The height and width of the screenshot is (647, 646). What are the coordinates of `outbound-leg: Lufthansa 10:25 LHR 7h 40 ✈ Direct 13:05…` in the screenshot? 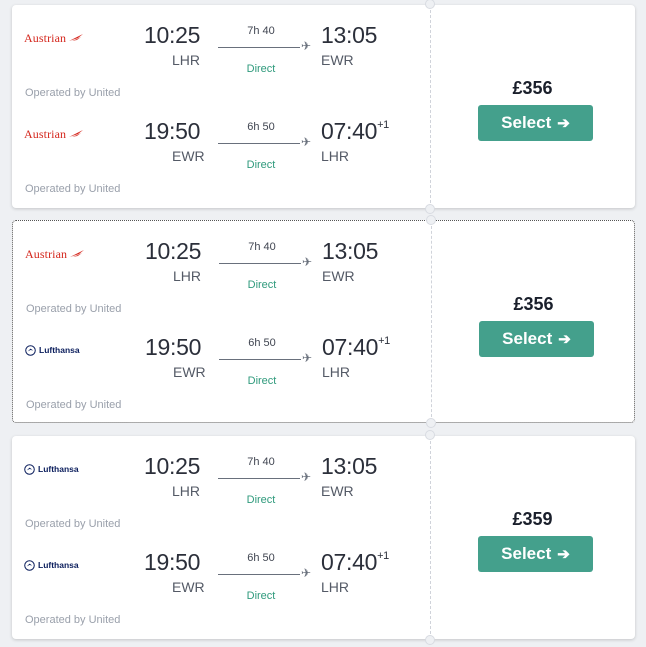 It's located at (217, 484).